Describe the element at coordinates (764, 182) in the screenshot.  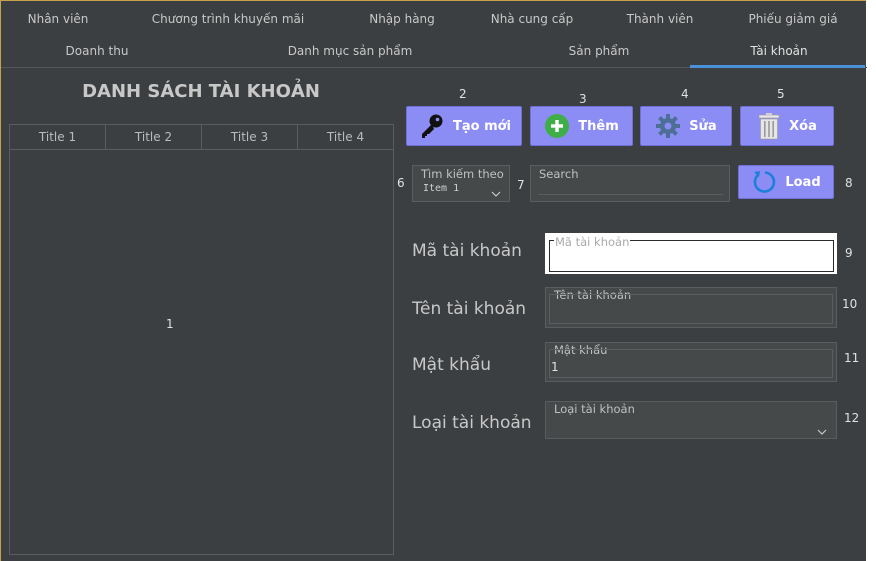
I see `refresh-icon` at that location.